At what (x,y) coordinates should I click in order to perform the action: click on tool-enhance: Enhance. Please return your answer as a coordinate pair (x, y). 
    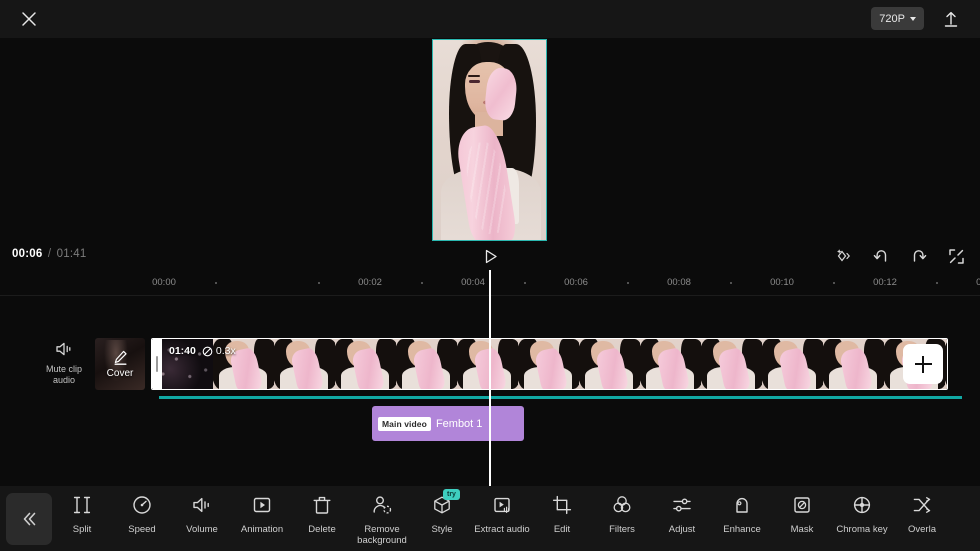
    Looking at the image, I should click on (742, 513).